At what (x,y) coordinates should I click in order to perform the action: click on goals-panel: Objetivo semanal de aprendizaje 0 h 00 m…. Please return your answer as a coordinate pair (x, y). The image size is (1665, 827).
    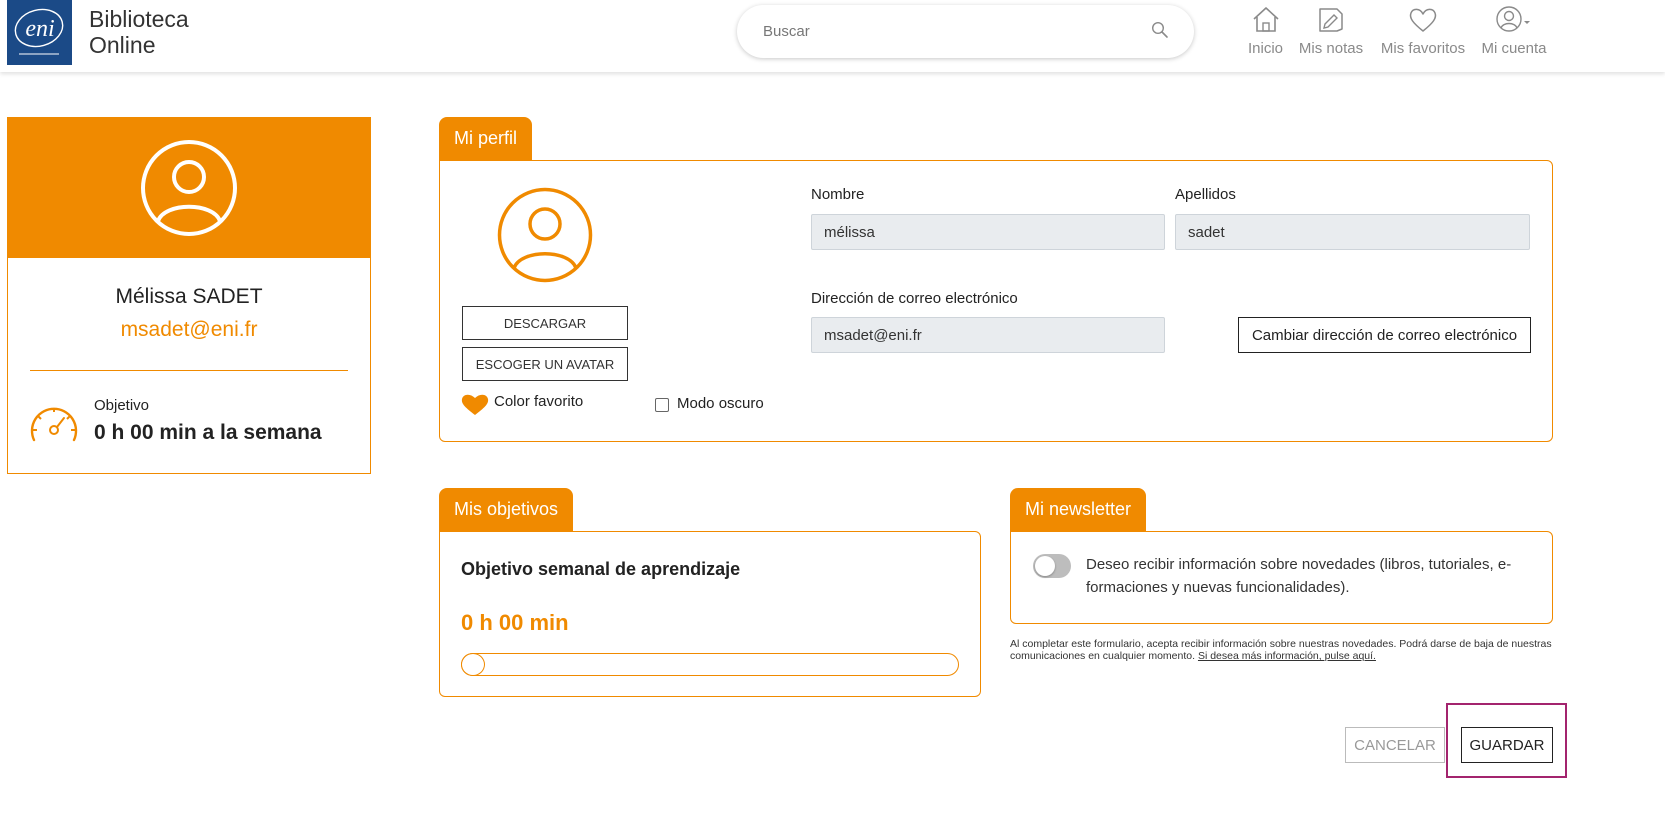
    Looking at the image, I should click on (710, 614).